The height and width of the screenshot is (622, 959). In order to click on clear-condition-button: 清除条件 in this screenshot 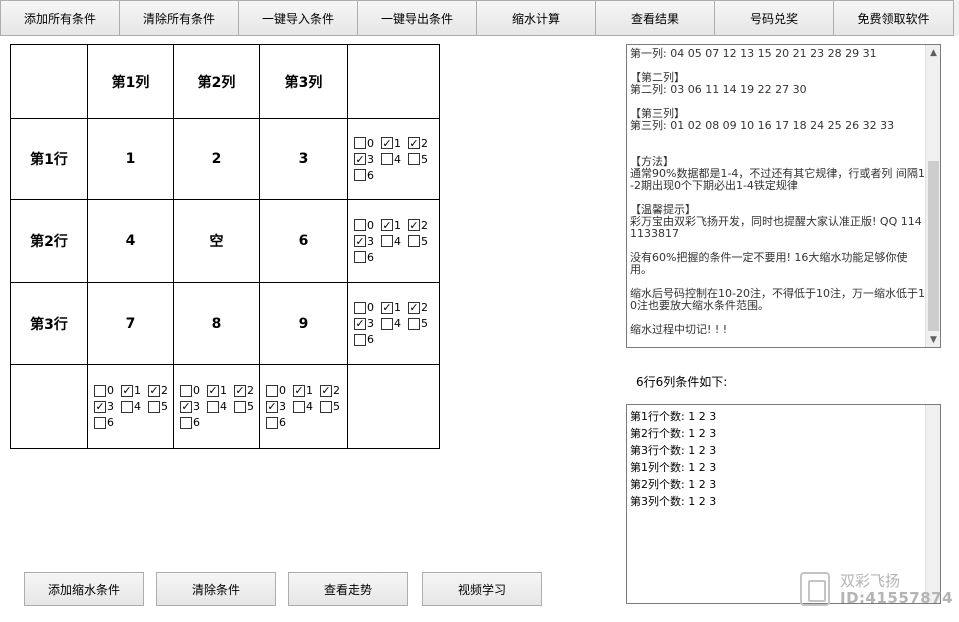, I will do `click(216, 589)`.